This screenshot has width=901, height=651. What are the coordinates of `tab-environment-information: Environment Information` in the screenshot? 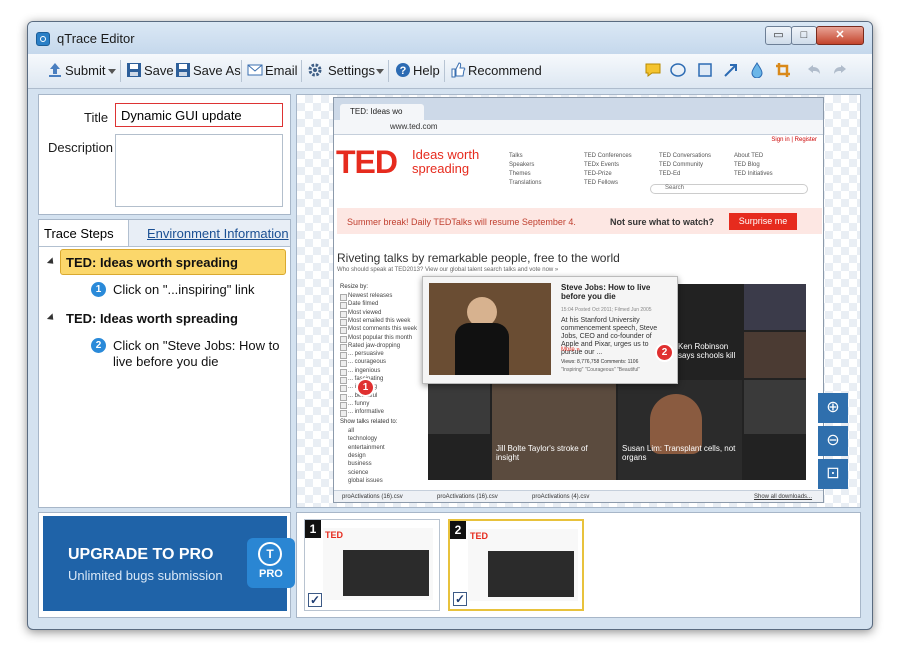 It's located at (218, 233).